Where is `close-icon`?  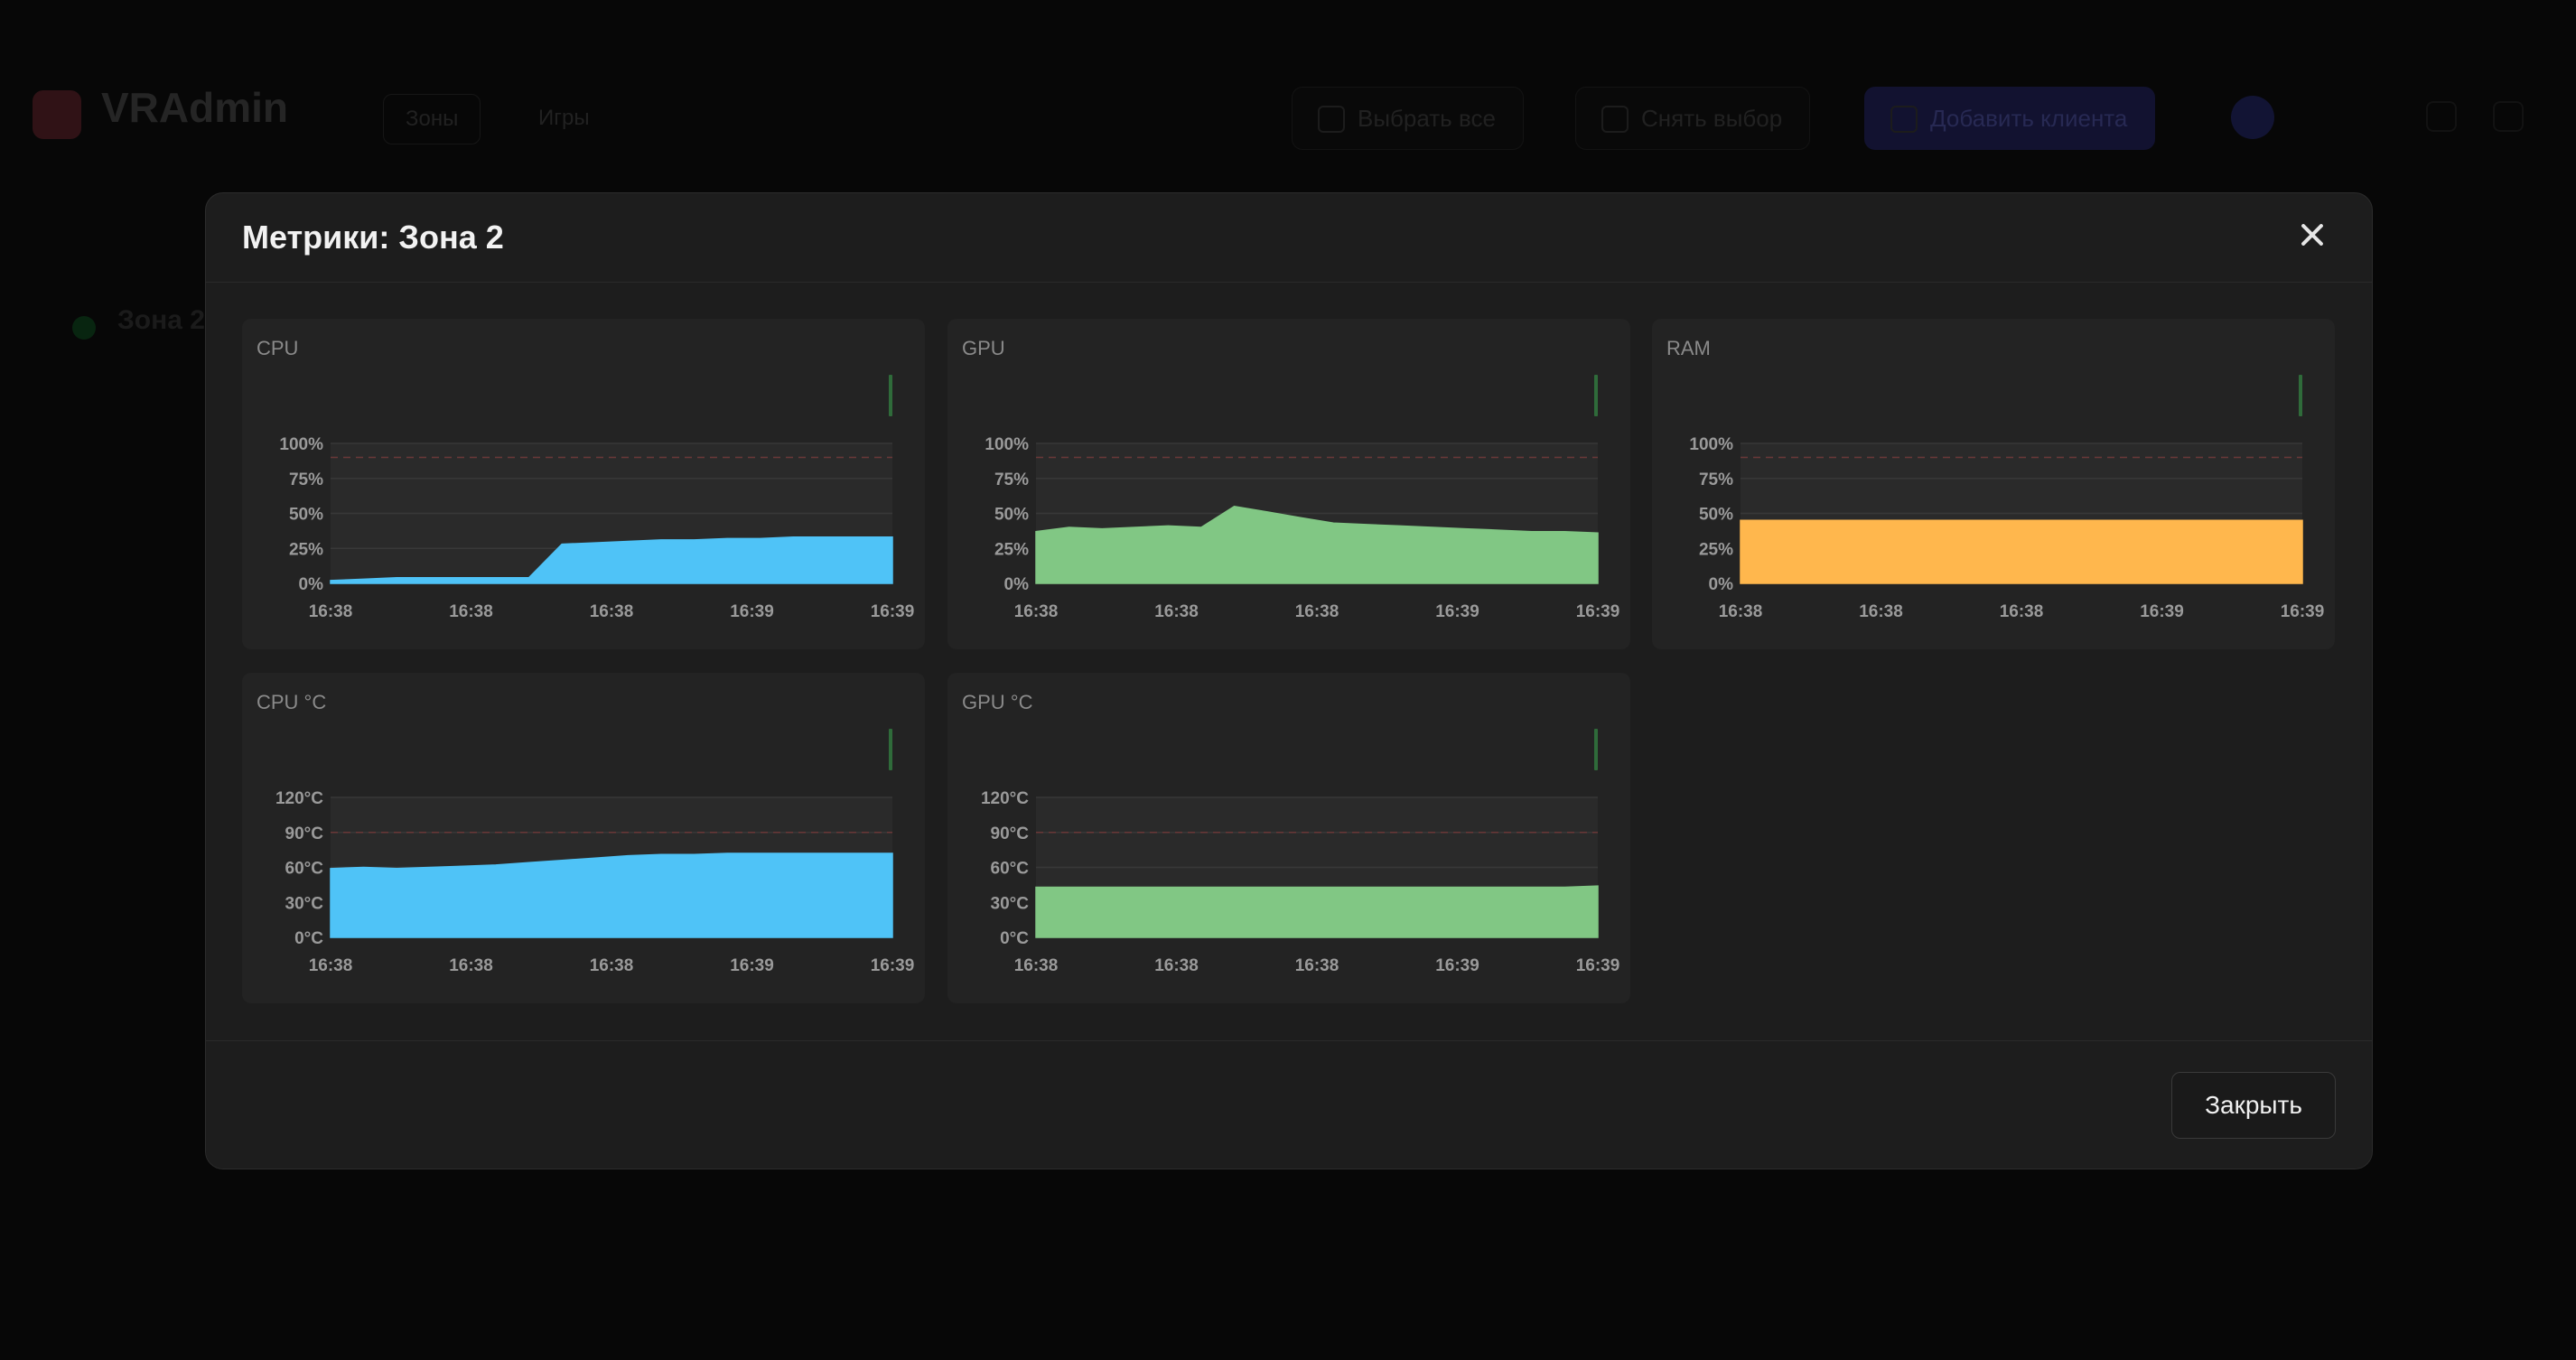 close-icon is located at coordinates (2312, 235).